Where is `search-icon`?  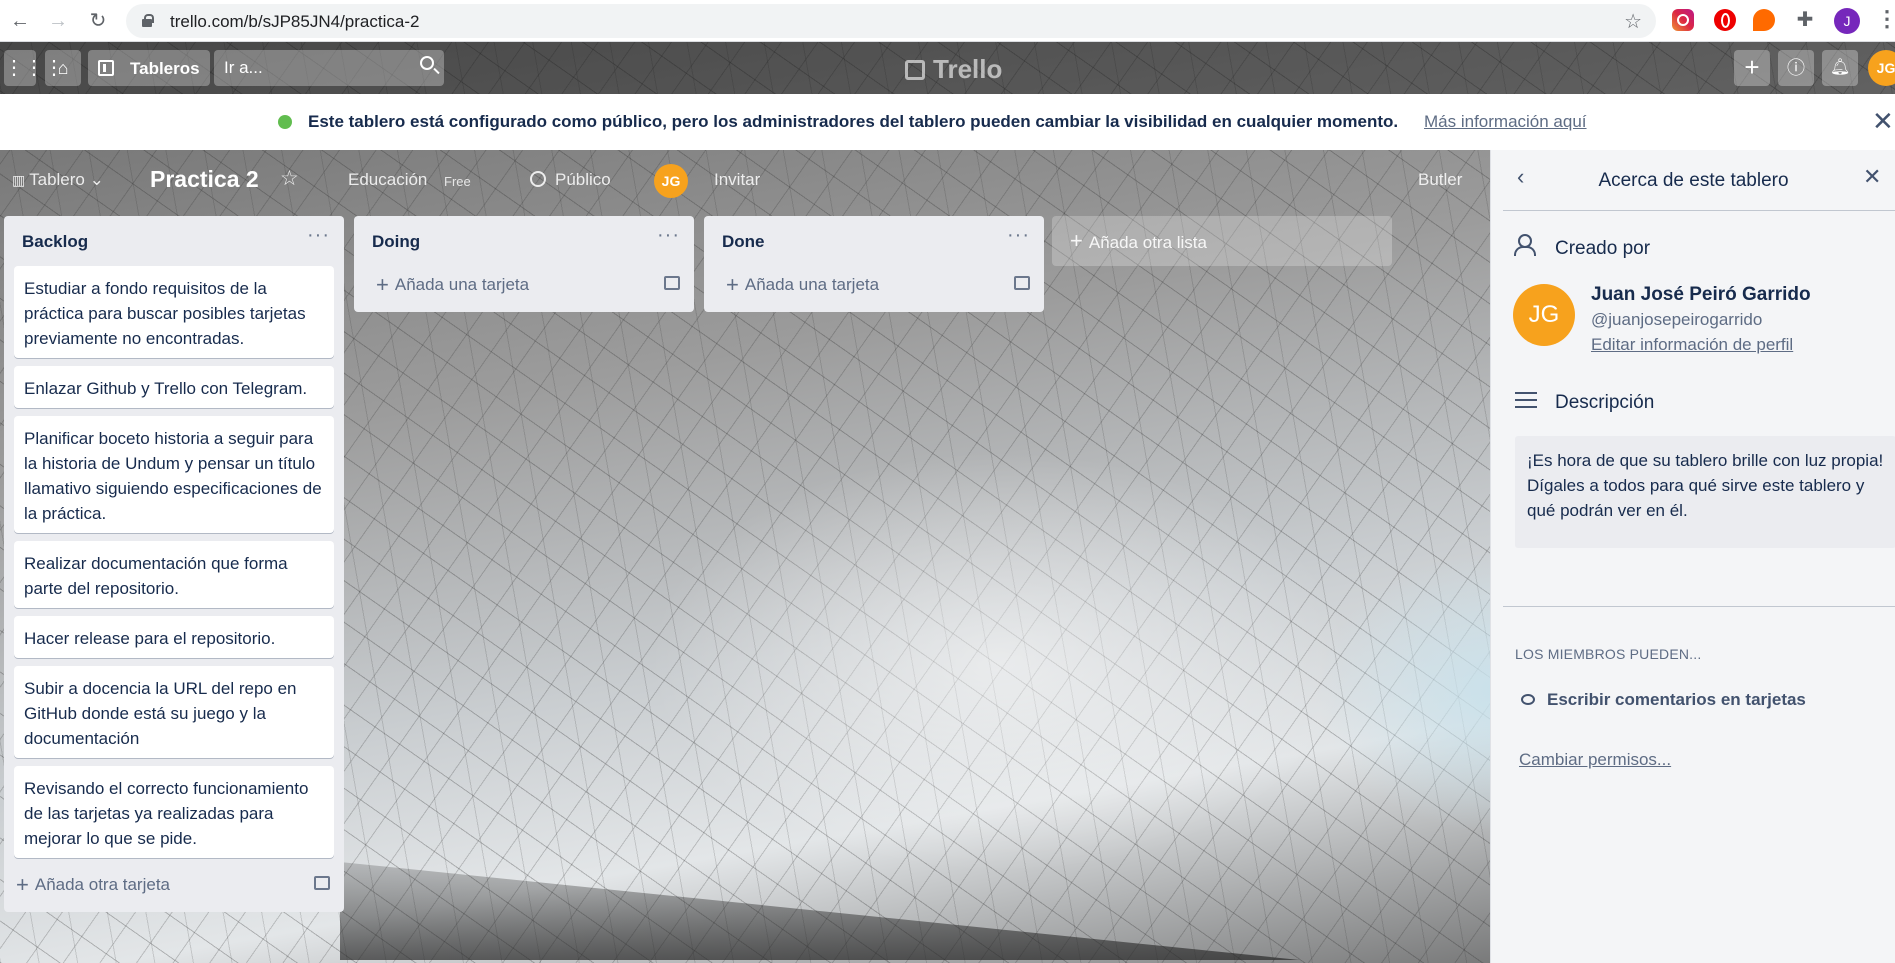
search-icon is located at coordinates (427, 63).